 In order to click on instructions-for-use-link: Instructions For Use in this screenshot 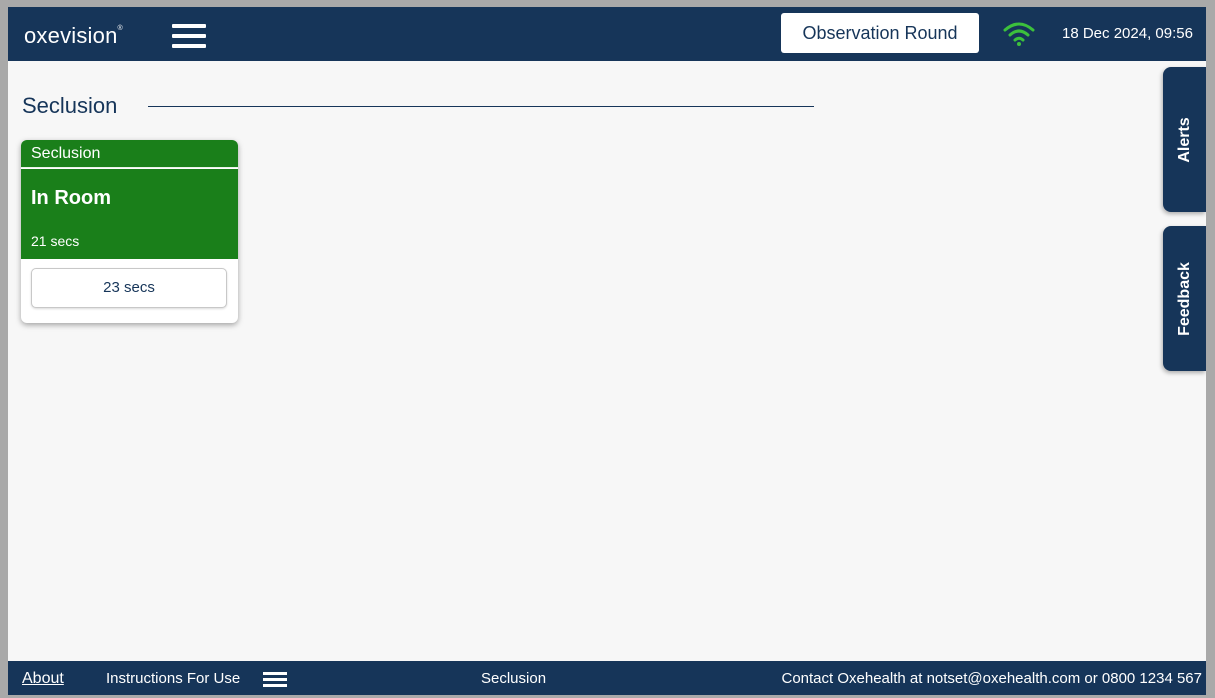, I will do `click(173, 678)`.